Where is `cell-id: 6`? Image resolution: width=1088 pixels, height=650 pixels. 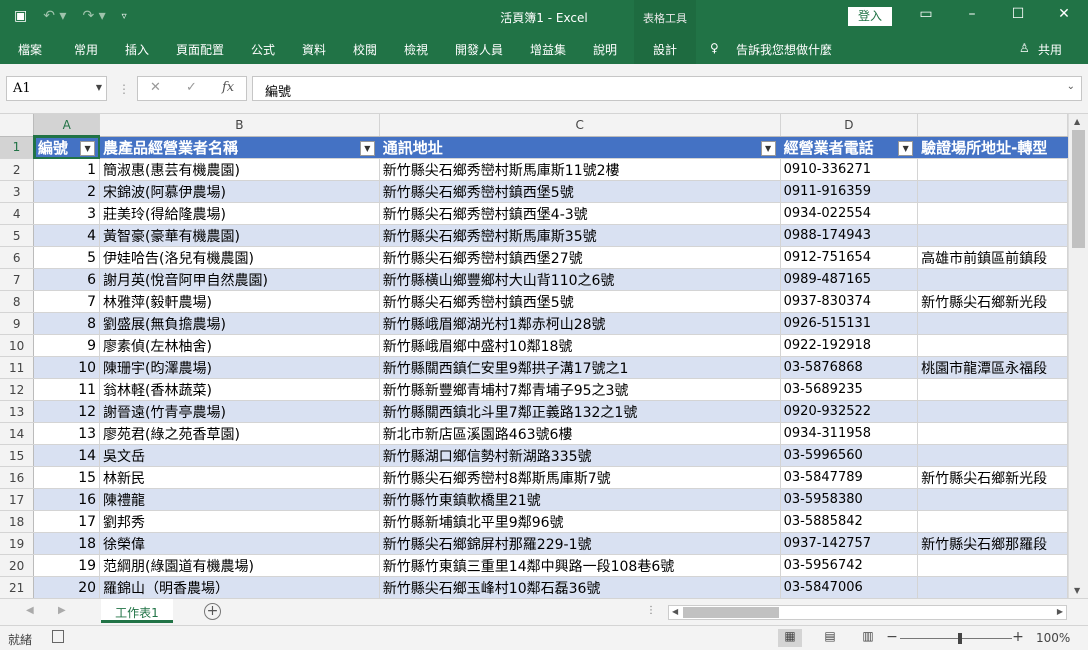 cell-id: 6 is located at coordinates (67, 279).